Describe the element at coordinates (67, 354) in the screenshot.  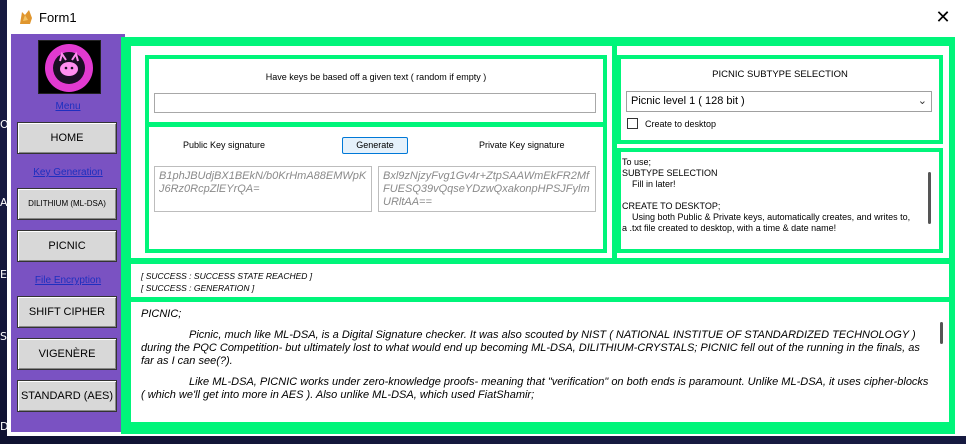
I see `vigenere-button: VIGENÈRE` at that location.